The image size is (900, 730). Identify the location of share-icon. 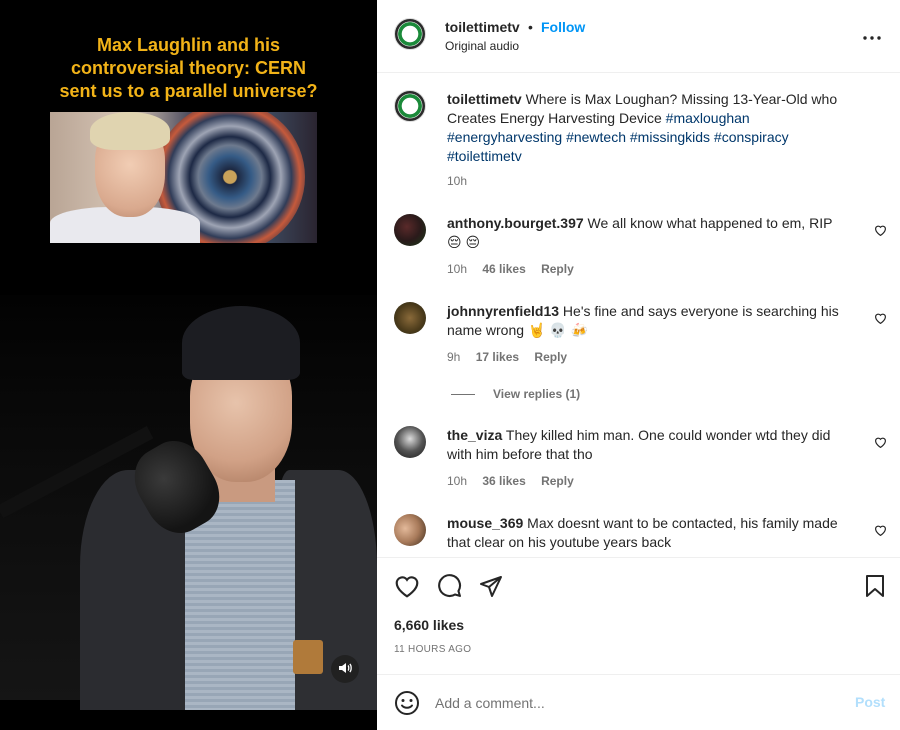
(491, 587).